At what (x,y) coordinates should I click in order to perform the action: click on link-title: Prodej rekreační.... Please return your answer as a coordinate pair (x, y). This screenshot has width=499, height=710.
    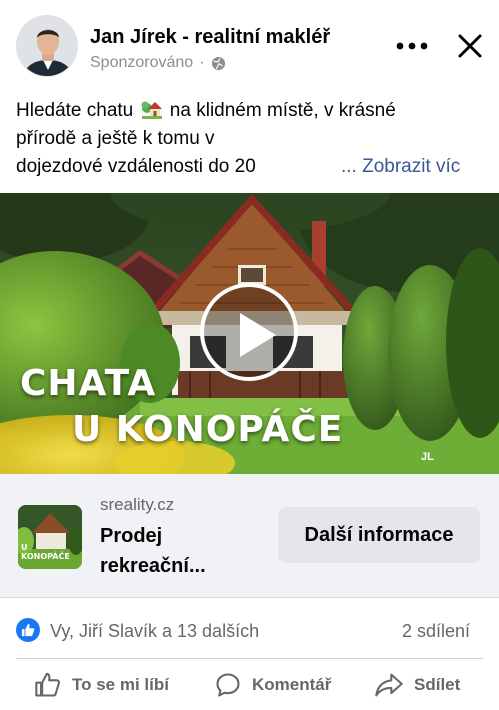
    Looking at the image, I should click on (180, 551).